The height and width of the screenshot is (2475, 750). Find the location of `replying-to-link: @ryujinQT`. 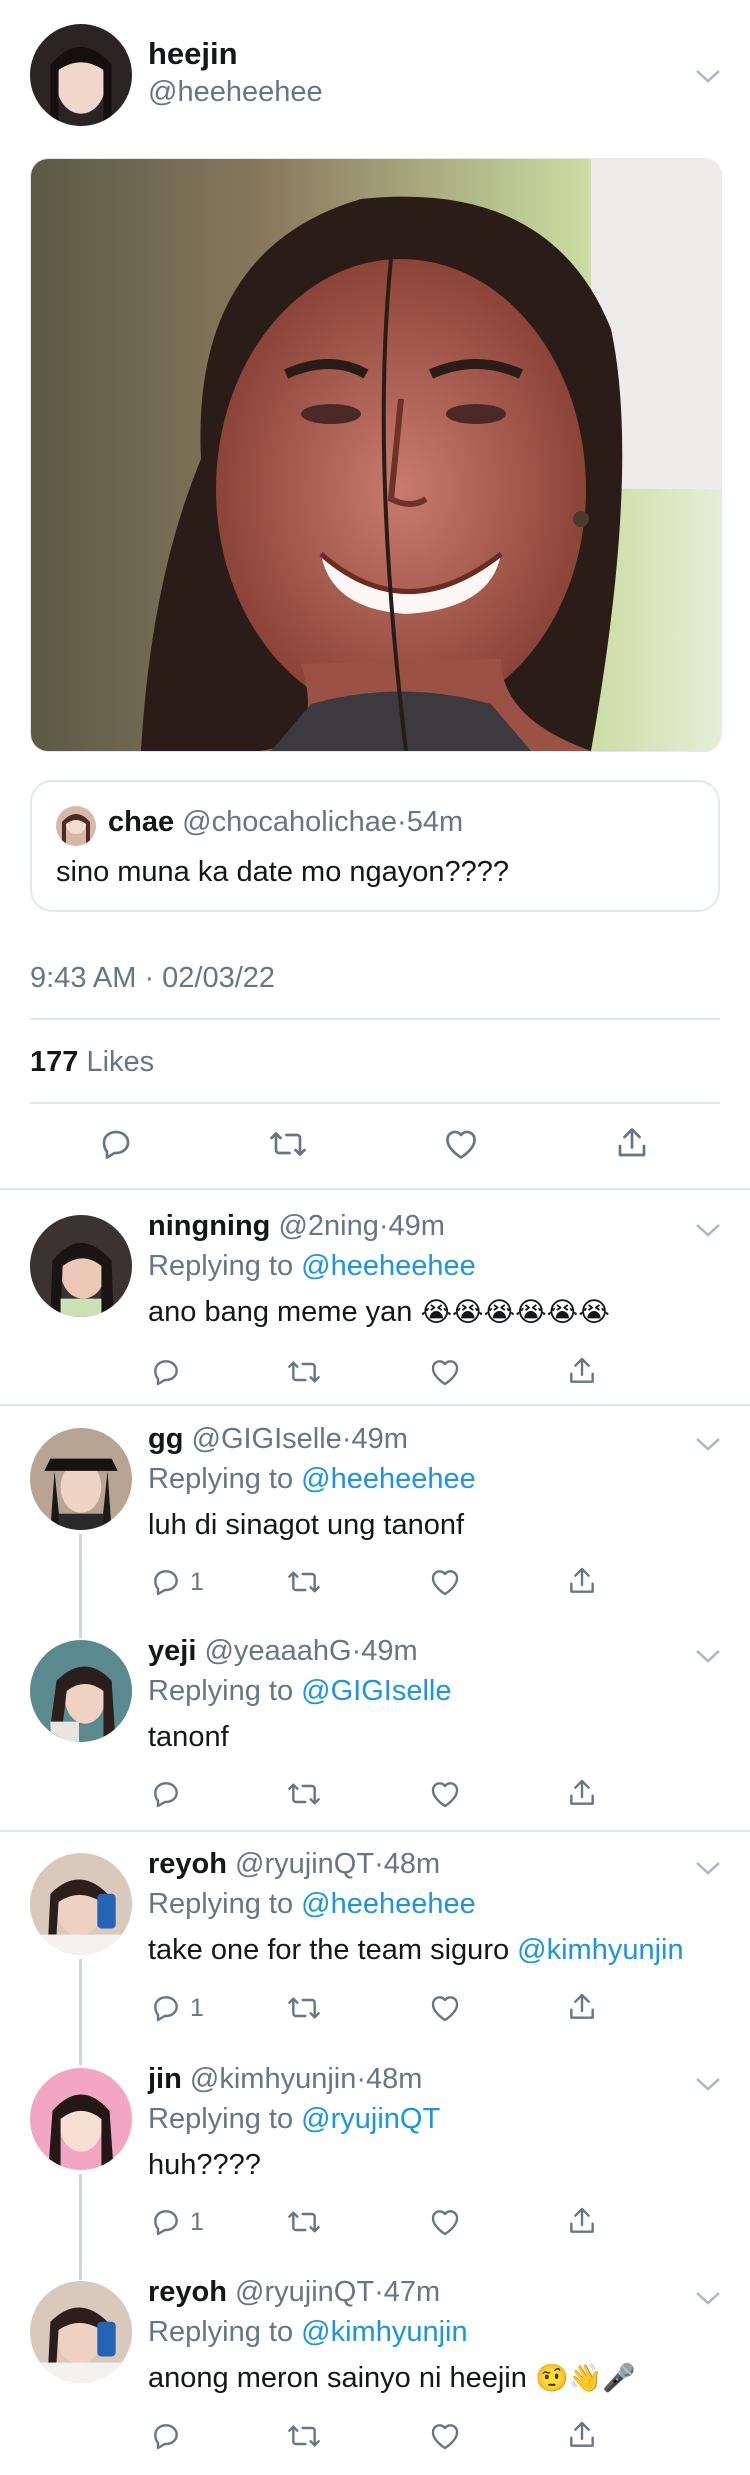

replying-to-link: @ryujinQT is located at coordinates (370, 2119).